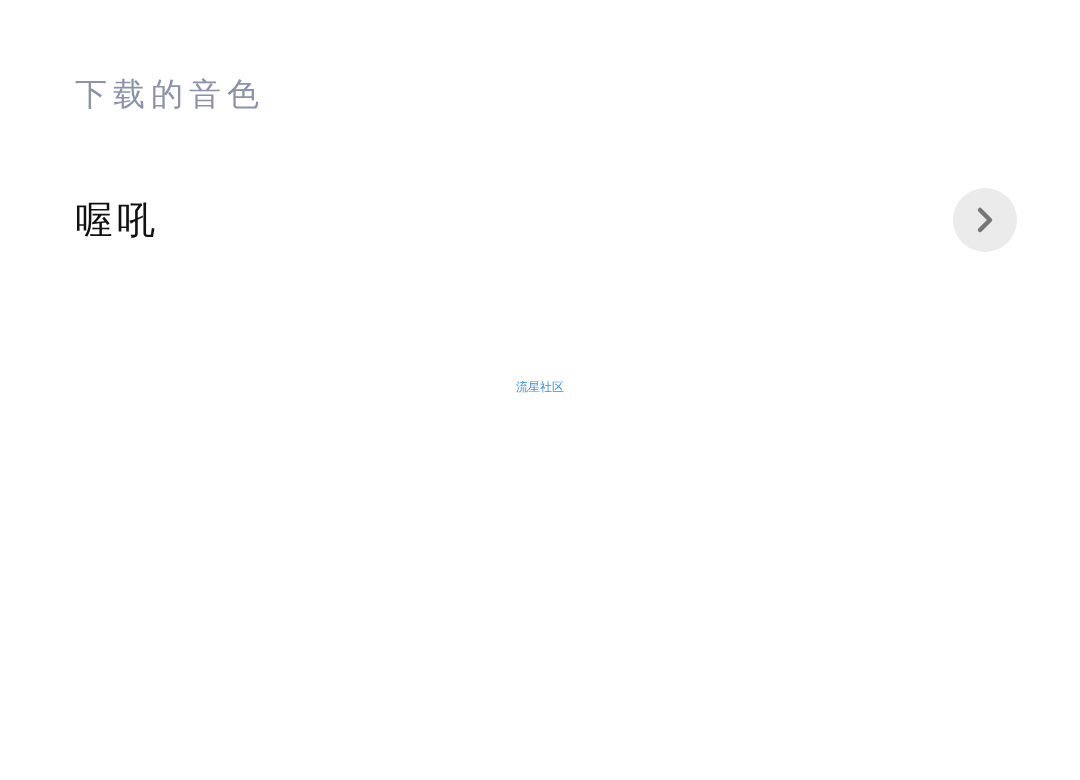  Describe the element at coordinates (985, 220) in the screenshot. I see `chevron-right-icon` at that location.